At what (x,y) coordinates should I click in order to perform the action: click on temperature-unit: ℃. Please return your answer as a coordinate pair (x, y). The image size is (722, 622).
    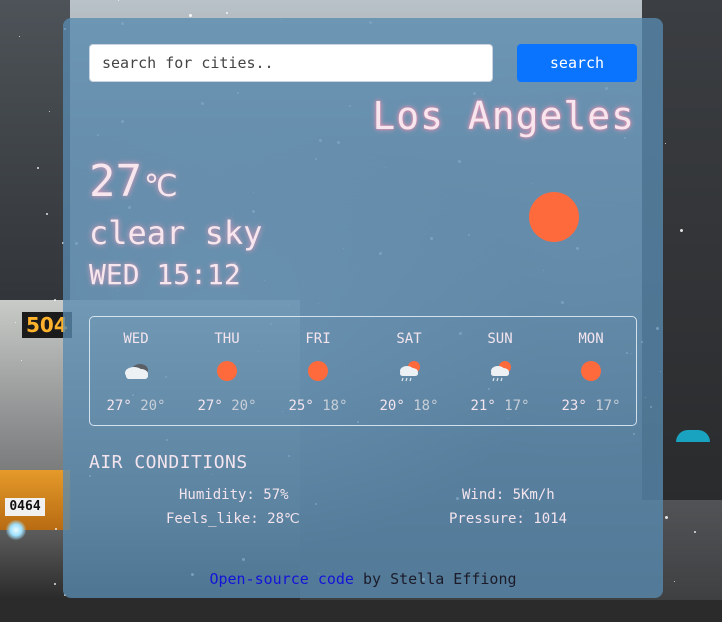
    Looking at the image, I should click on (160, 186).